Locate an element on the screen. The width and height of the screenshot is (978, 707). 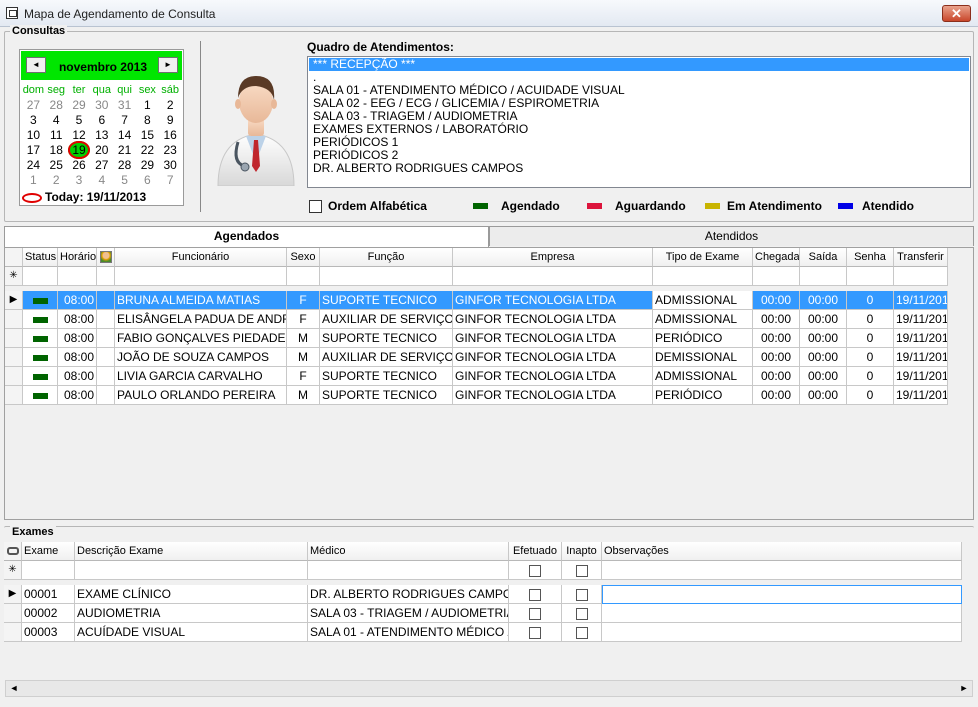
column-header-observacoes: Observações is located at coordinates (782, 551).